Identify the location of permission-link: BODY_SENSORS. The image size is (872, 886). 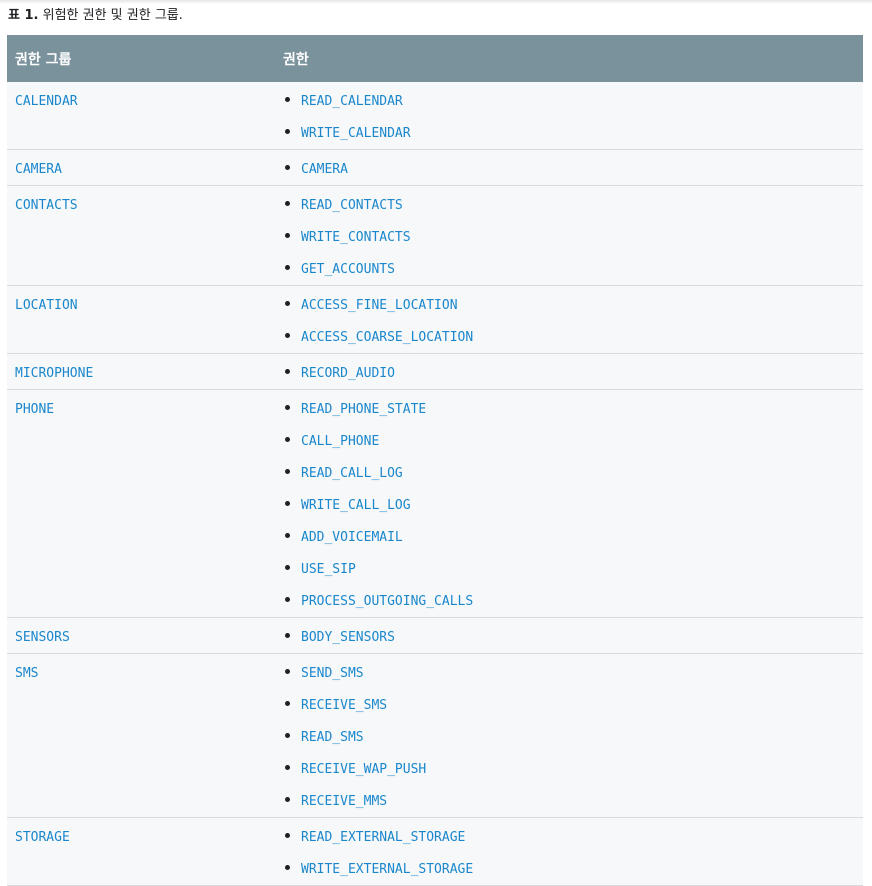
(348, 637).